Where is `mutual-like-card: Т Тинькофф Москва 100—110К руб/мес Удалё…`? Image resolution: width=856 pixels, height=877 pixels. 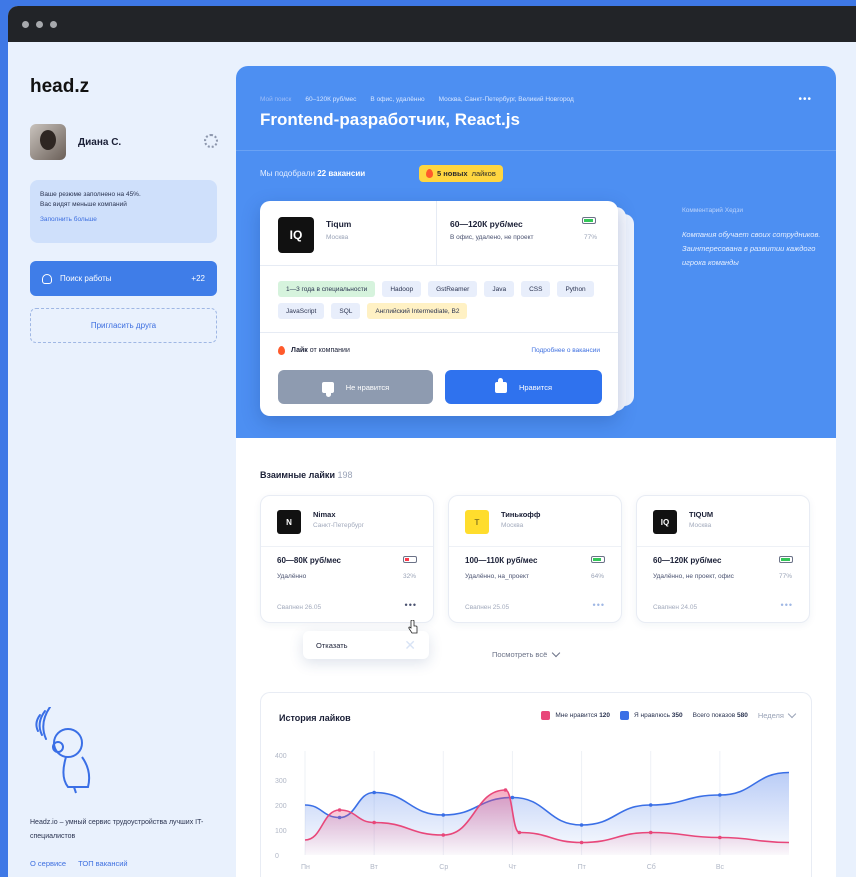
mutual-like-card: Т Тинькофф Москва 100—110К руб/мес Удалё… is located at coordinates (535, 559).